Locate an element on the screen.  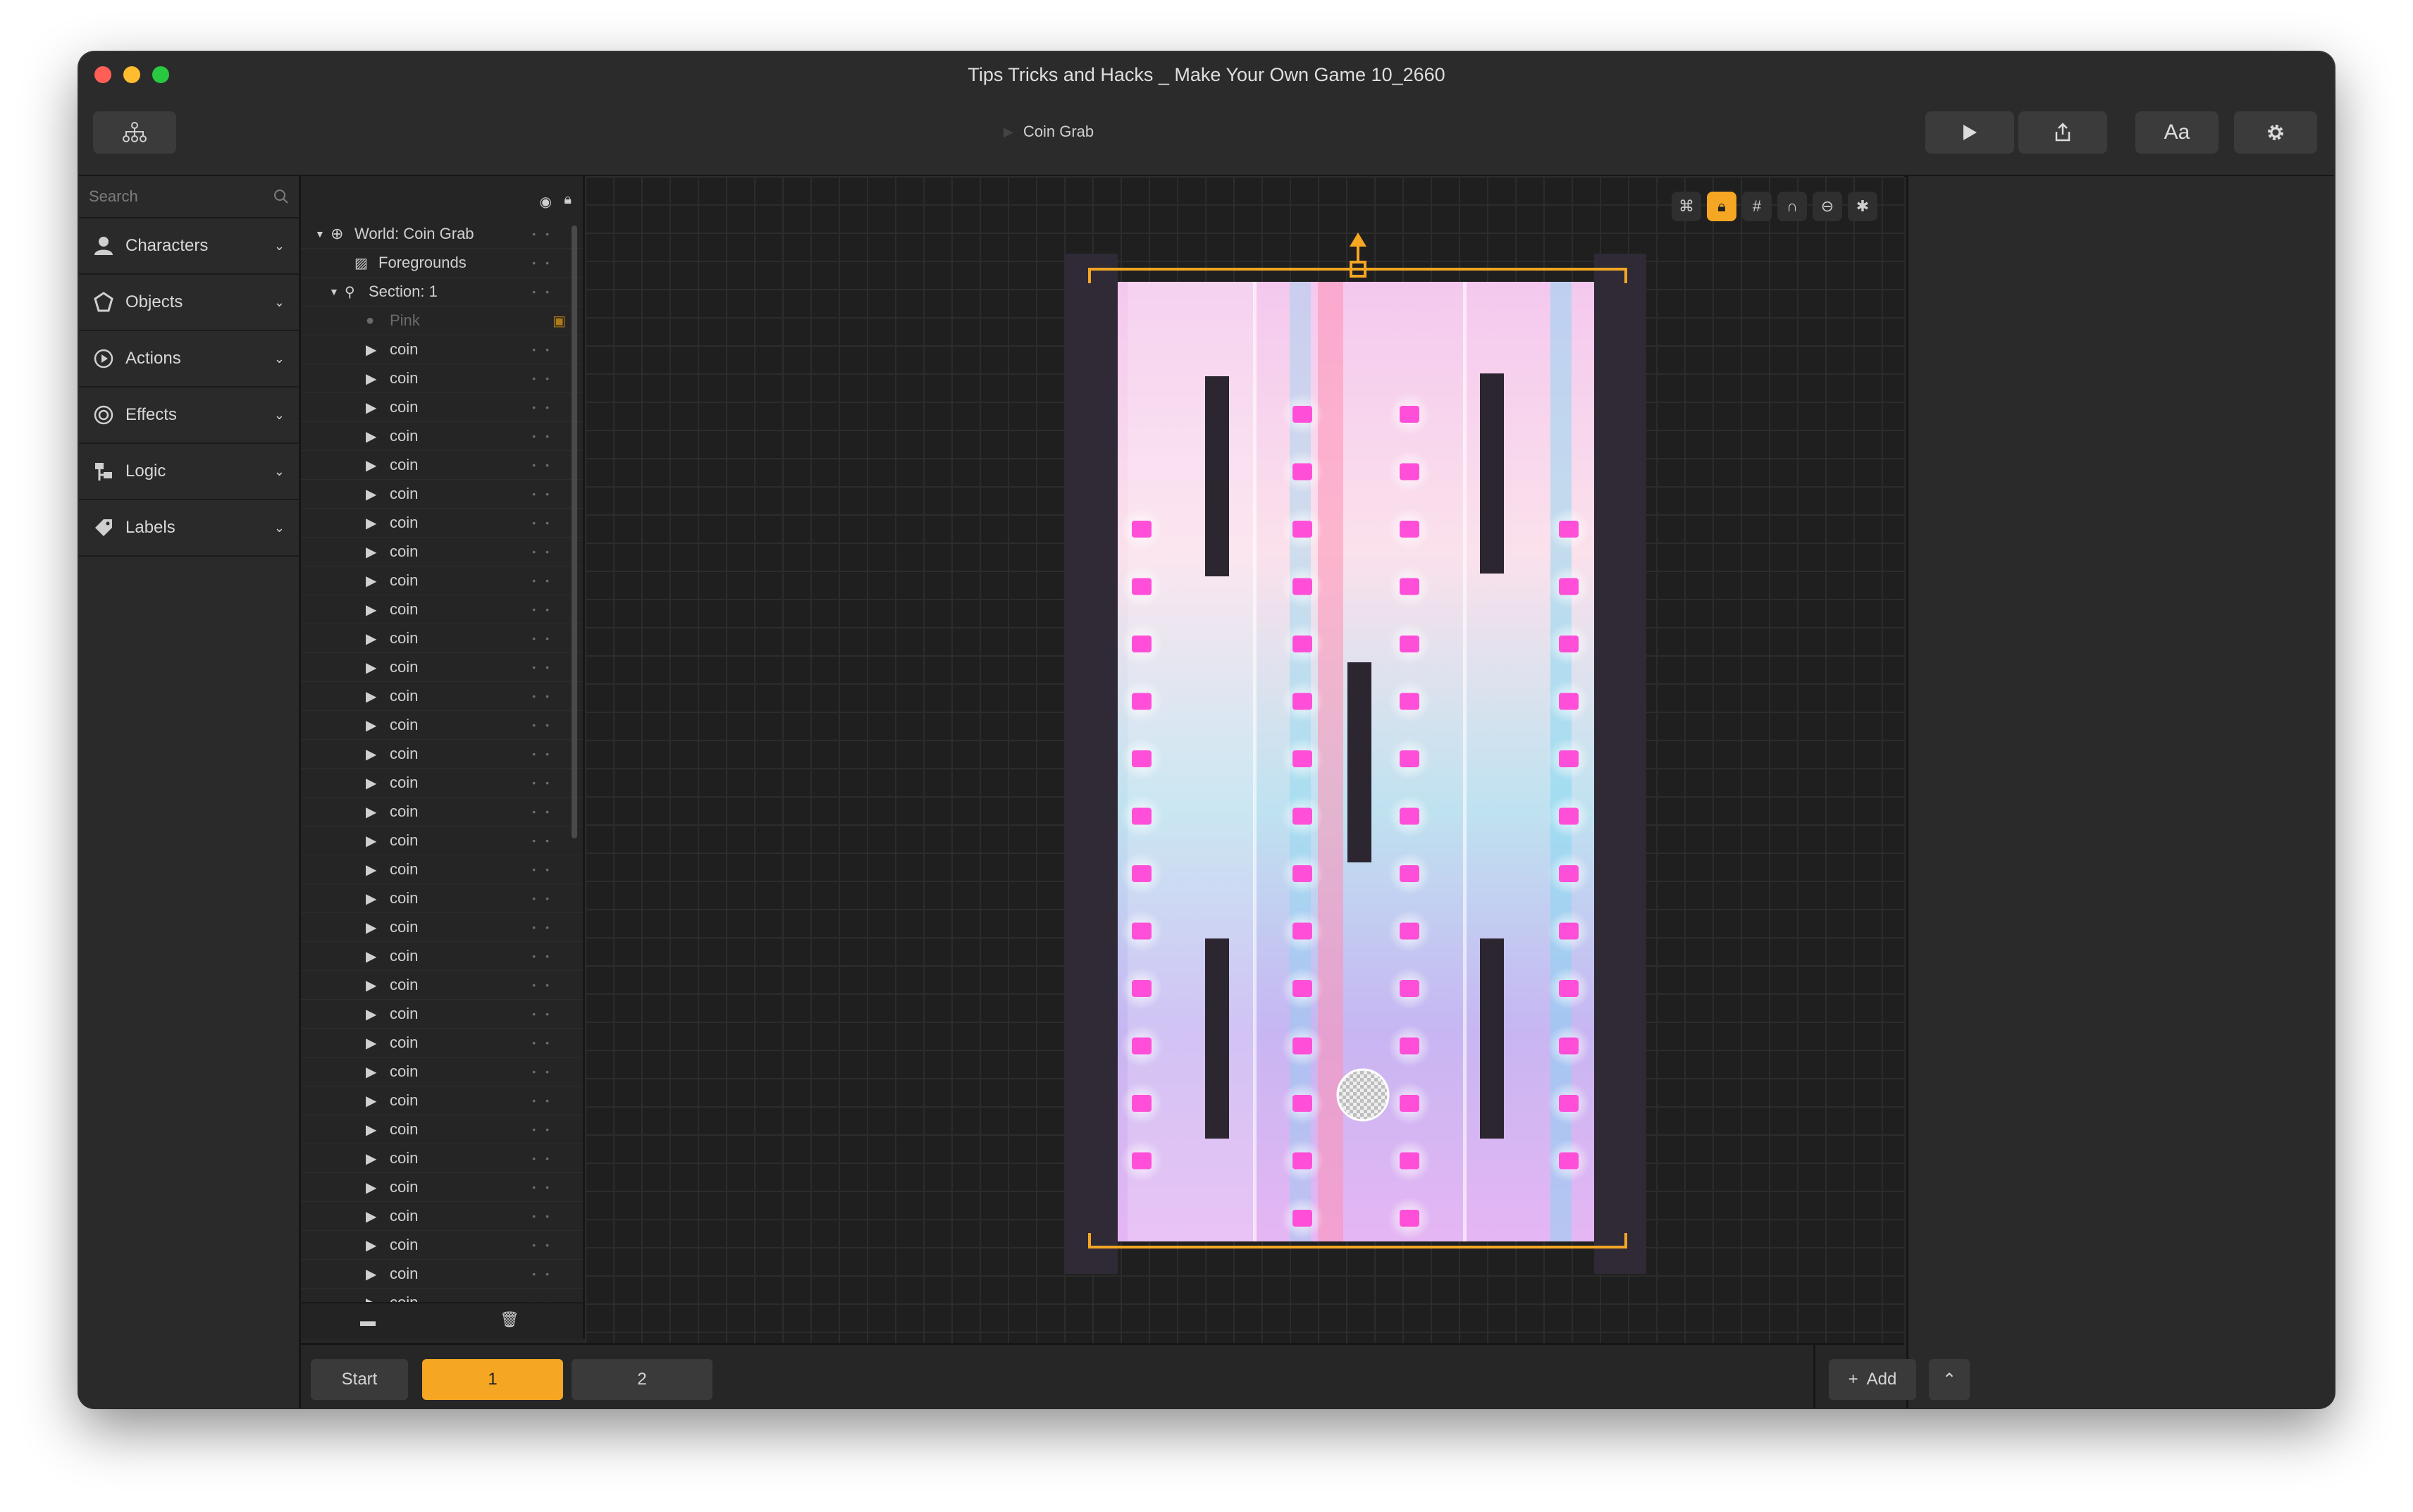
start-tab: Start is located at coordinates (359, 1379).